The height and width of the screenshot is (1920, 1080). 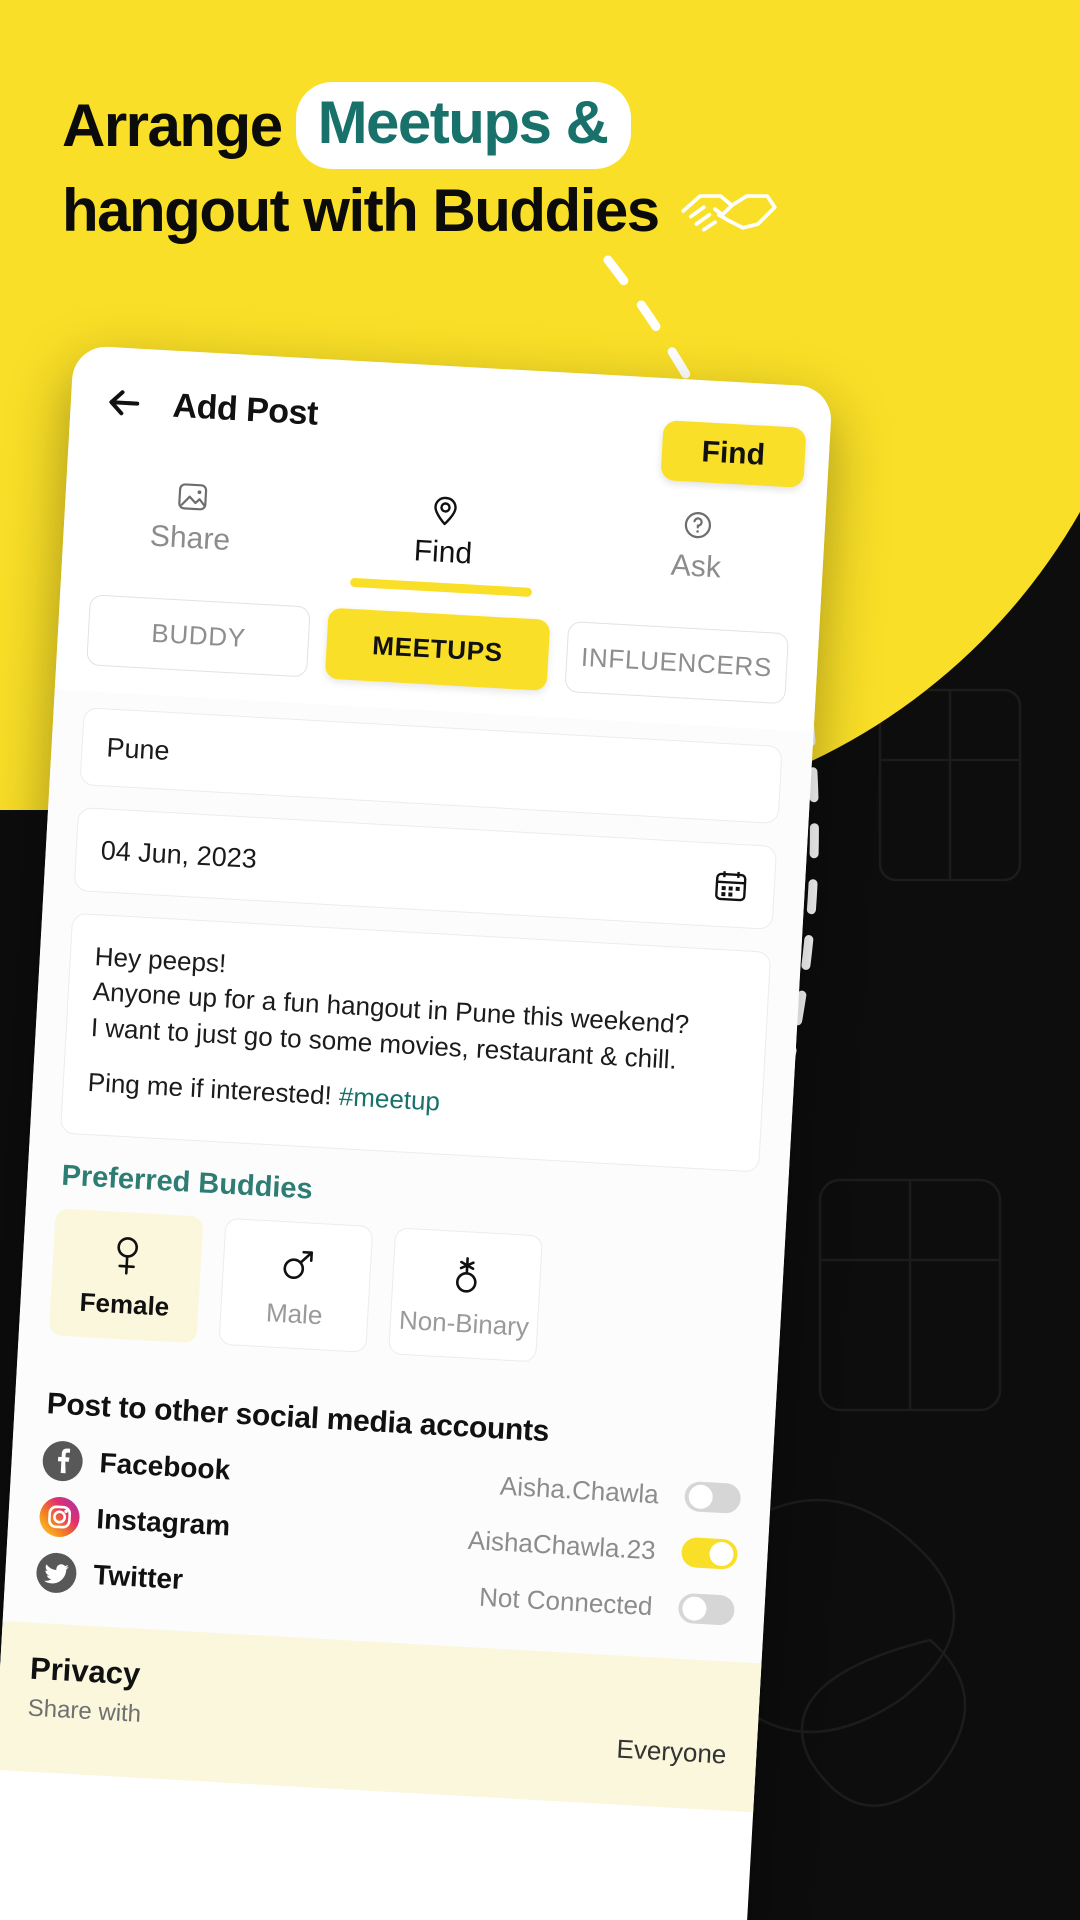 I want to click on social-name-facebook: Facebook, so click(x=164, y=1466).